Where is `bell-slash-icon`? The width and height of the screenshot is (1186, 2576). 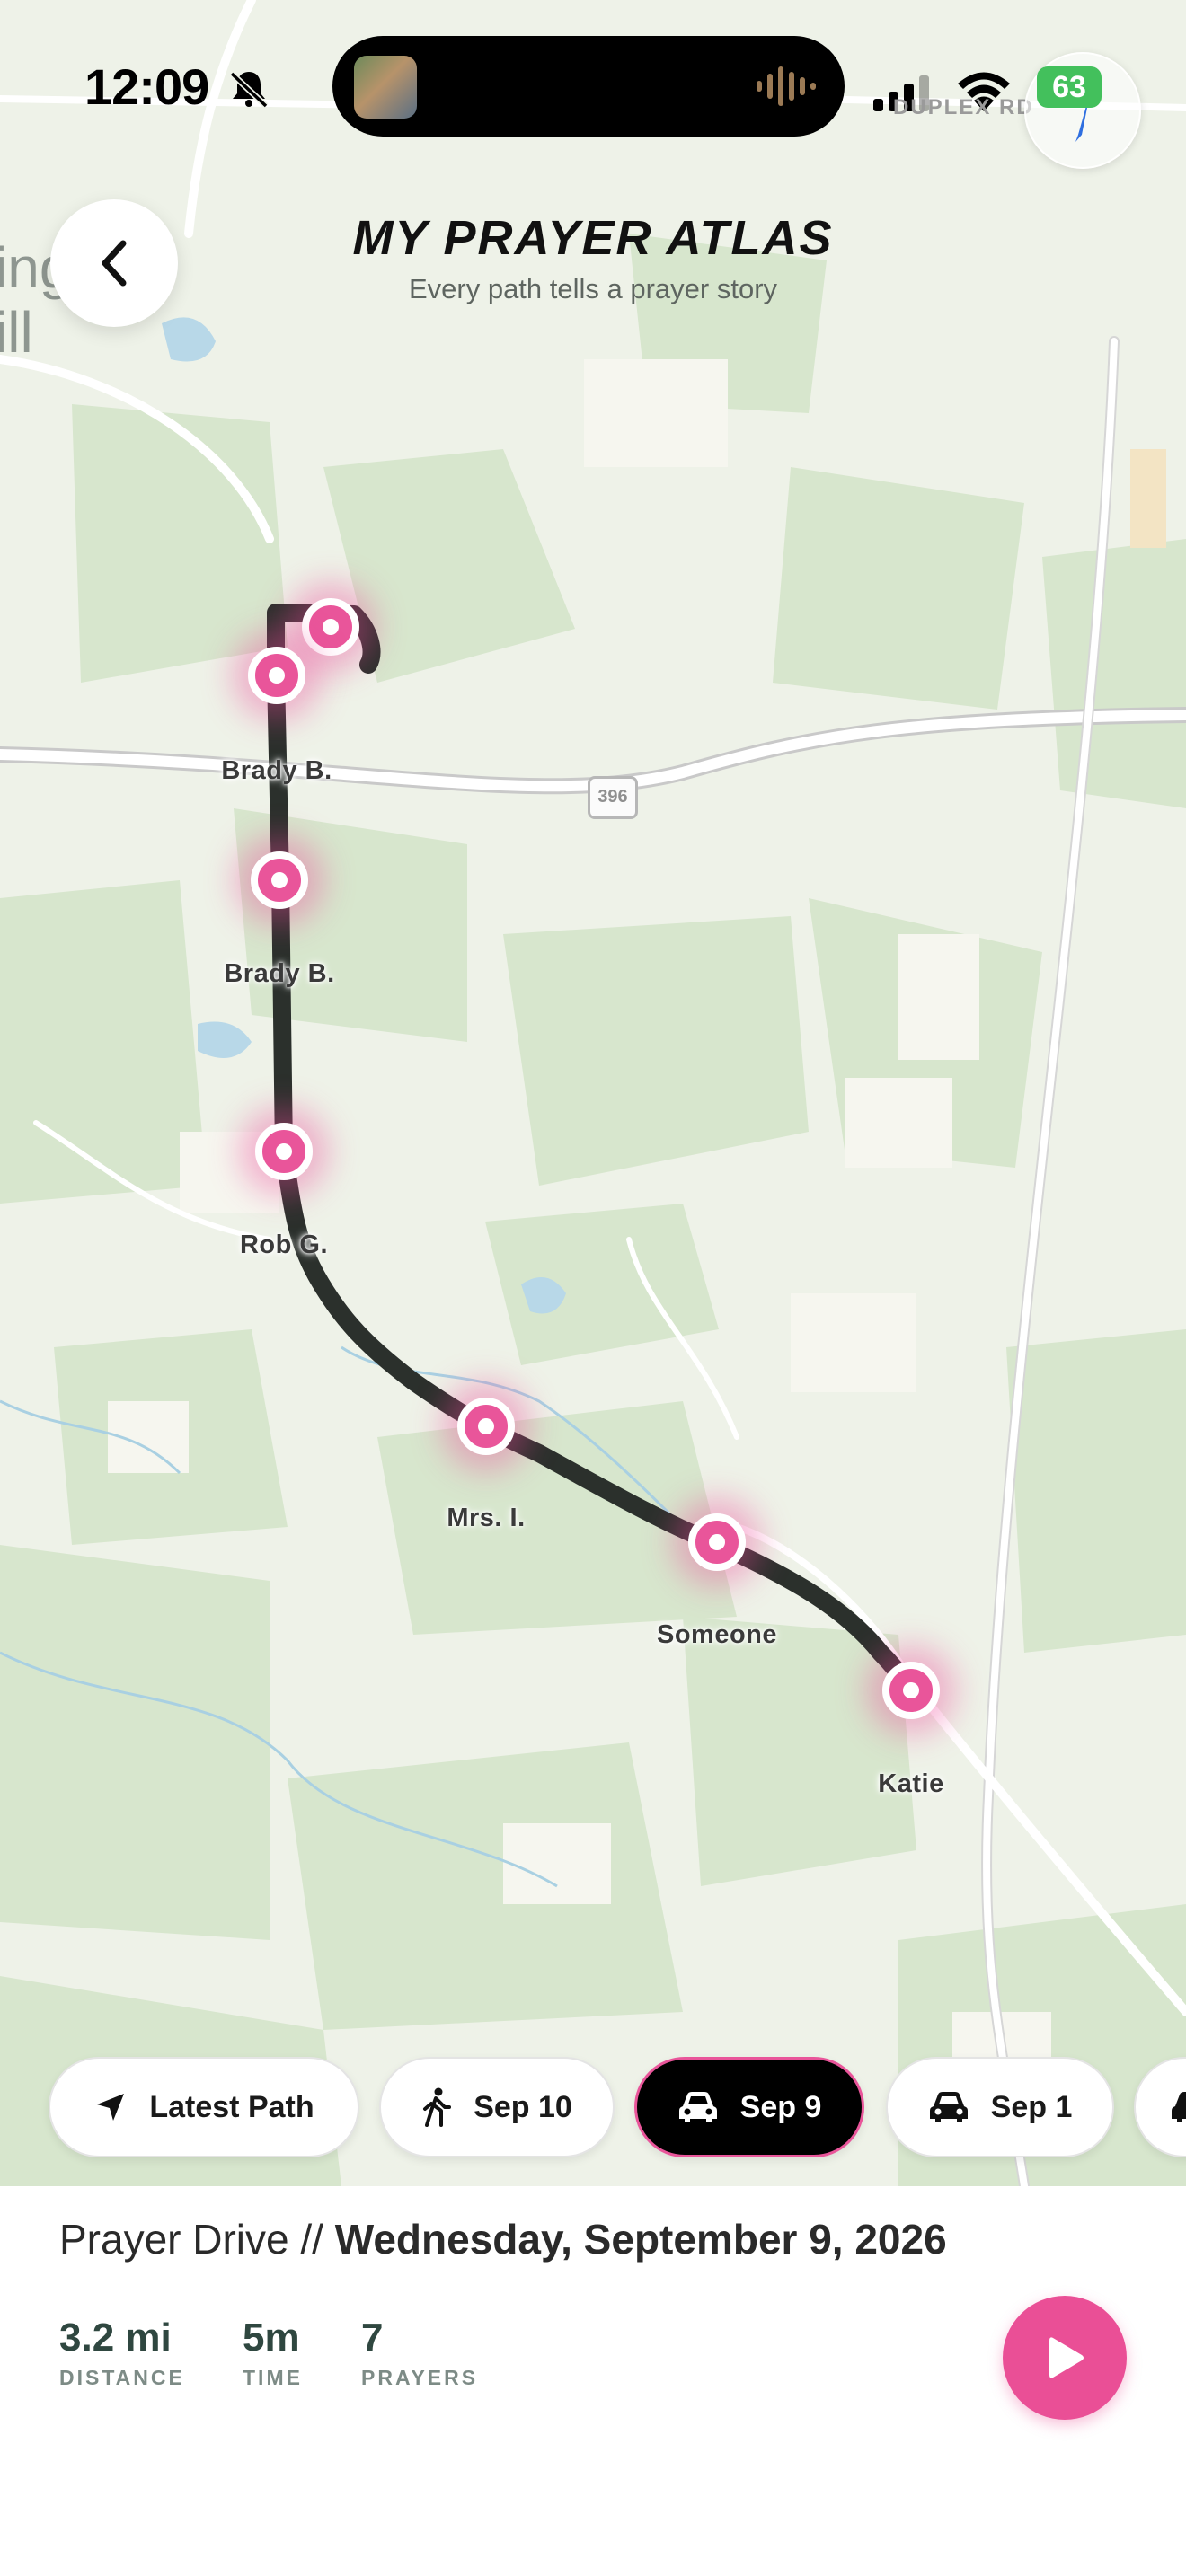
bell-slash-icon is located at coordinates (249, 90).